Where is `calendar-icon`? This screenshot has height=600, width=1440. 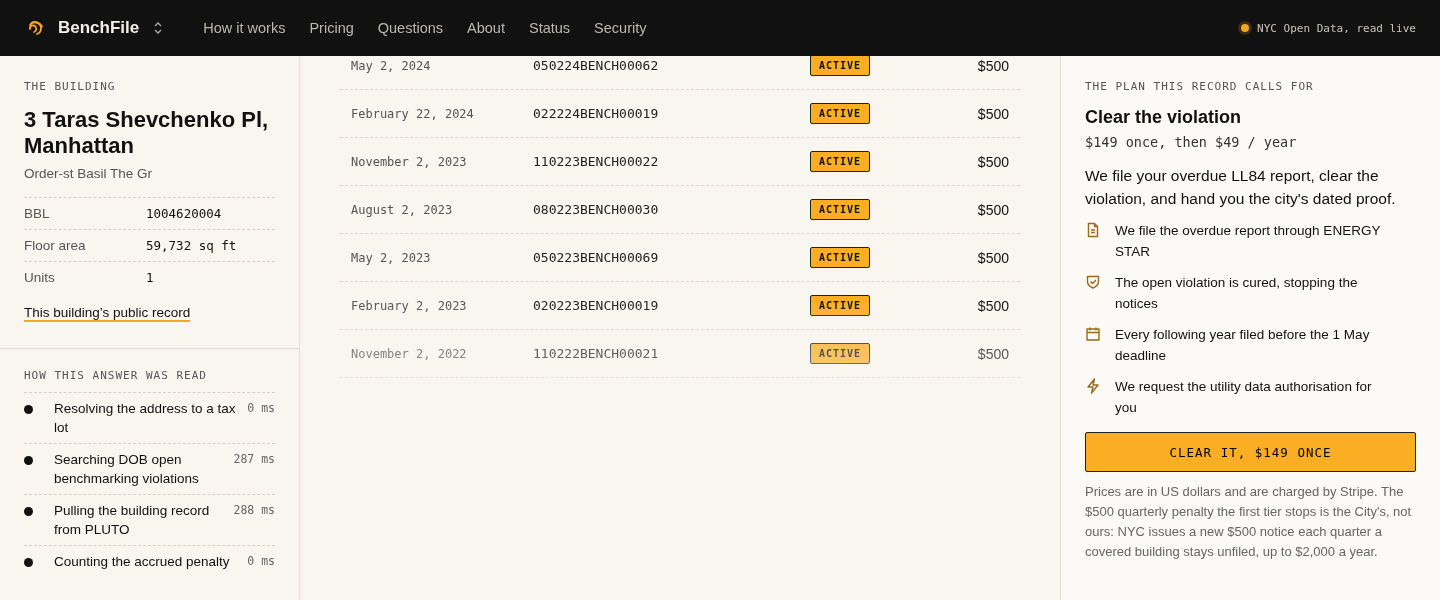
calendar-icon is located at coordinates (1093, 334).